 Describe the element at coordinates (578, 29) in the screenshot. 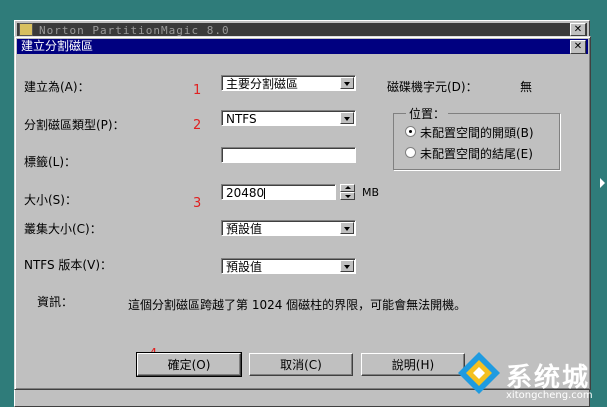

I see `background-close-button: ✕` at that location.